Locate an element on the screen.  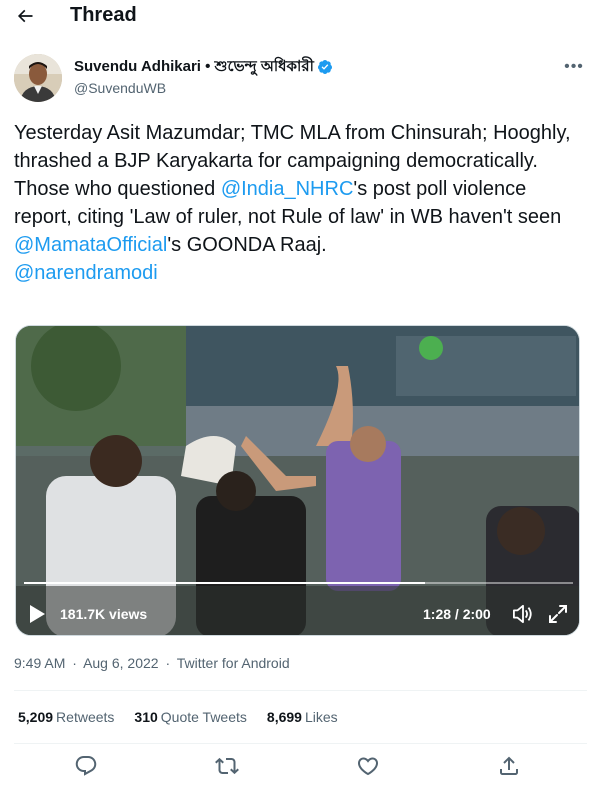
video-progress-track is located at coordinates (298, 583).